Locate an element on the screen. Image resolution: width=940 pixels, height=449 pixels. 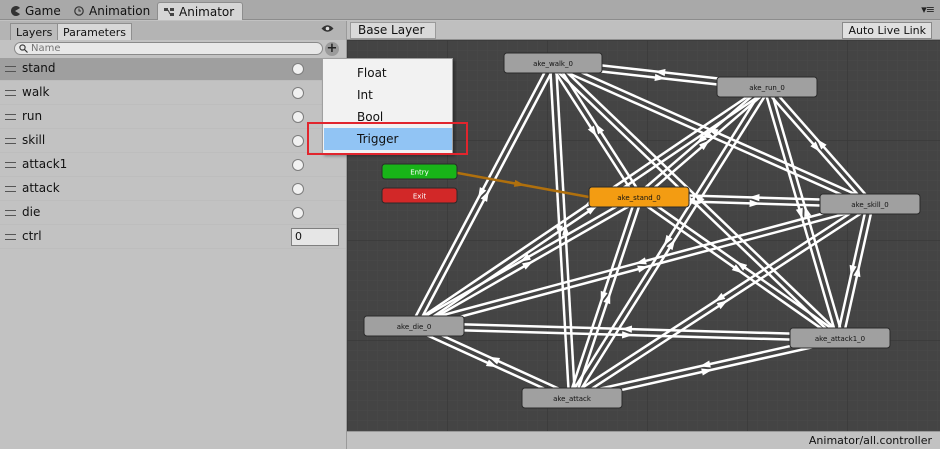
animator-icon is located at coordinates (169, 11).